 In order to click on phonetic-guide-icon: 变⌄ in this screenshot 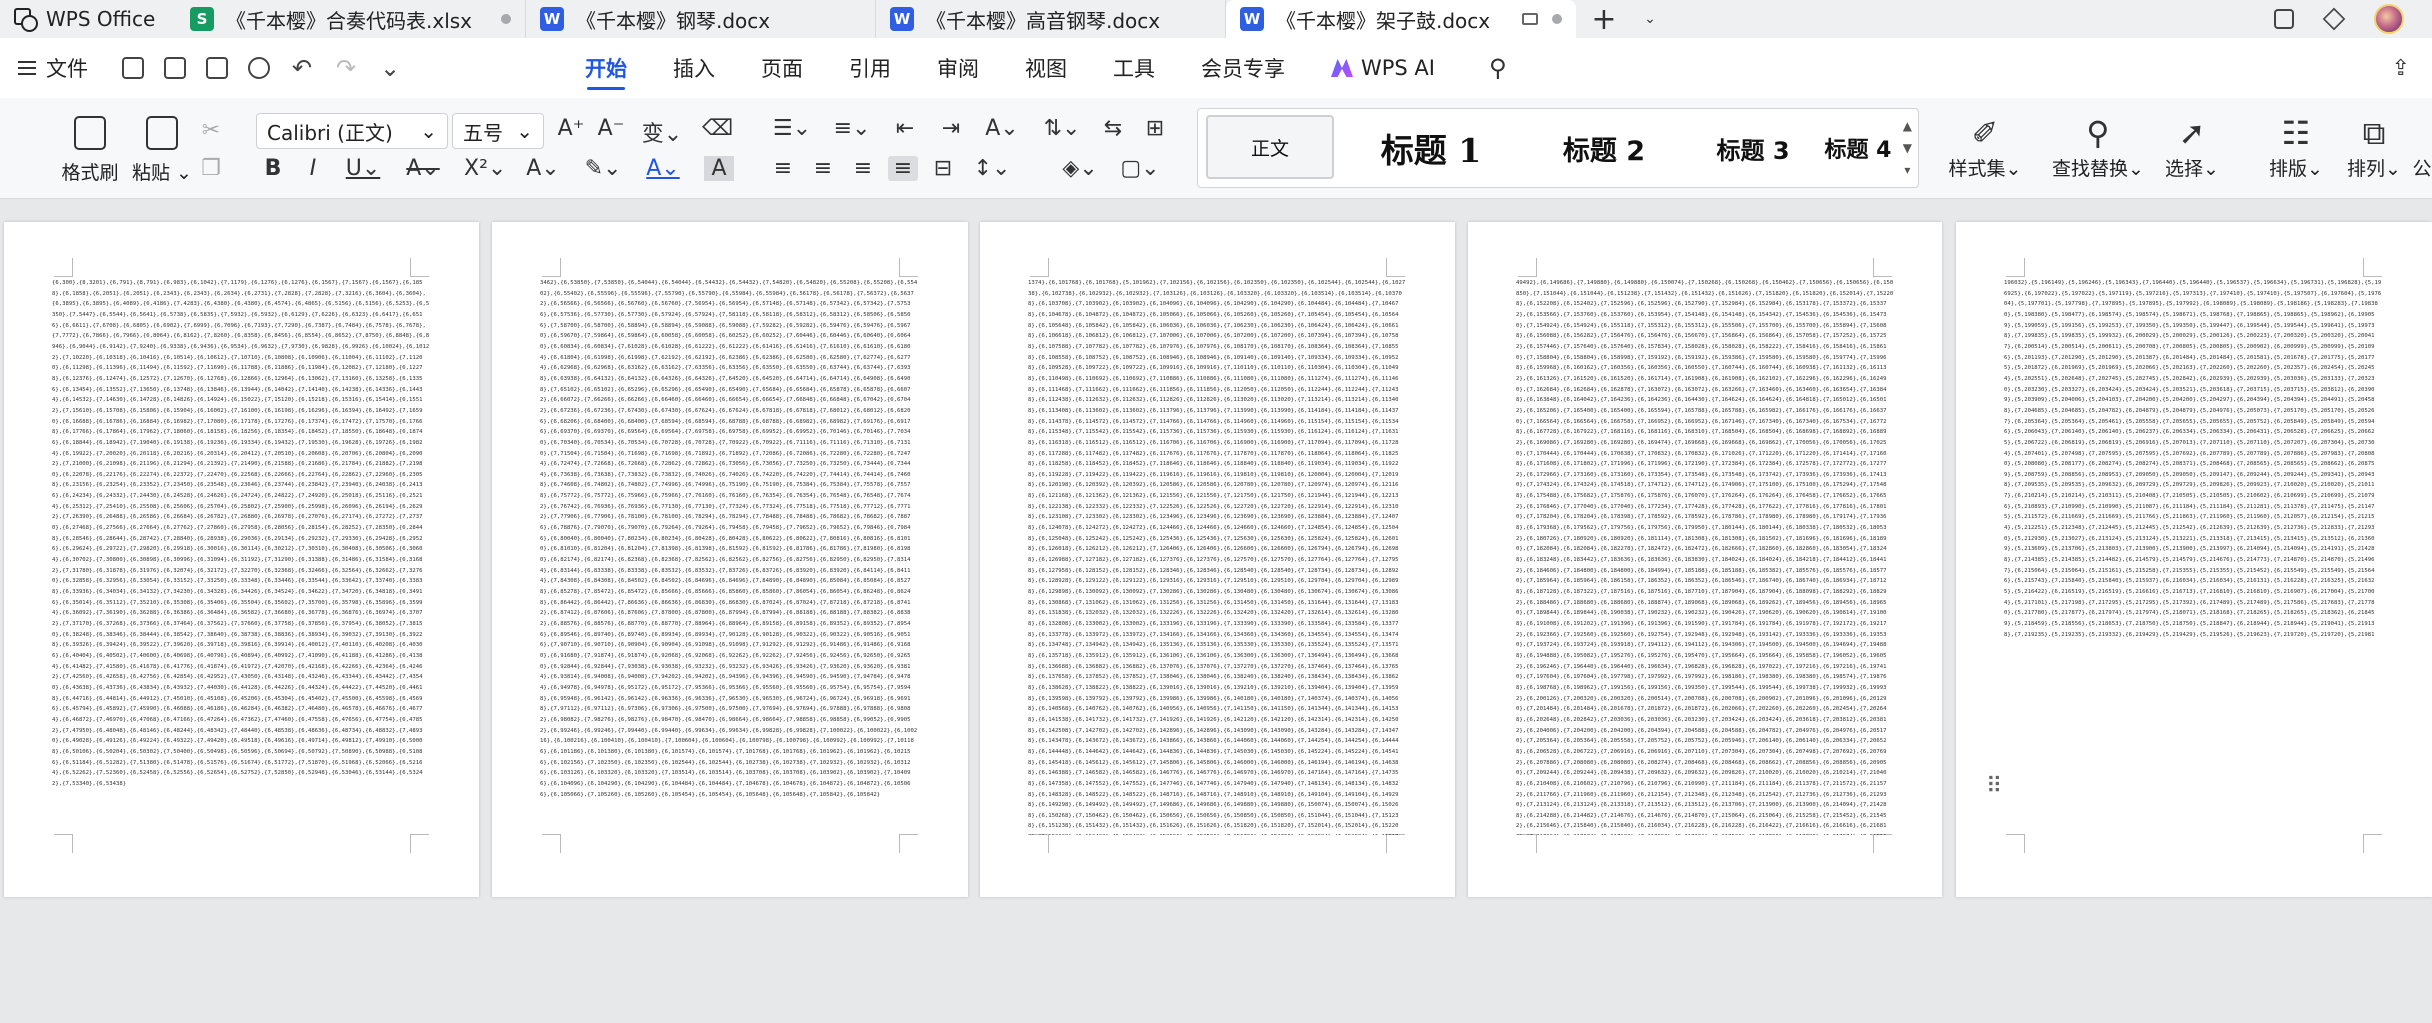, I will do `click(662, 132)`.